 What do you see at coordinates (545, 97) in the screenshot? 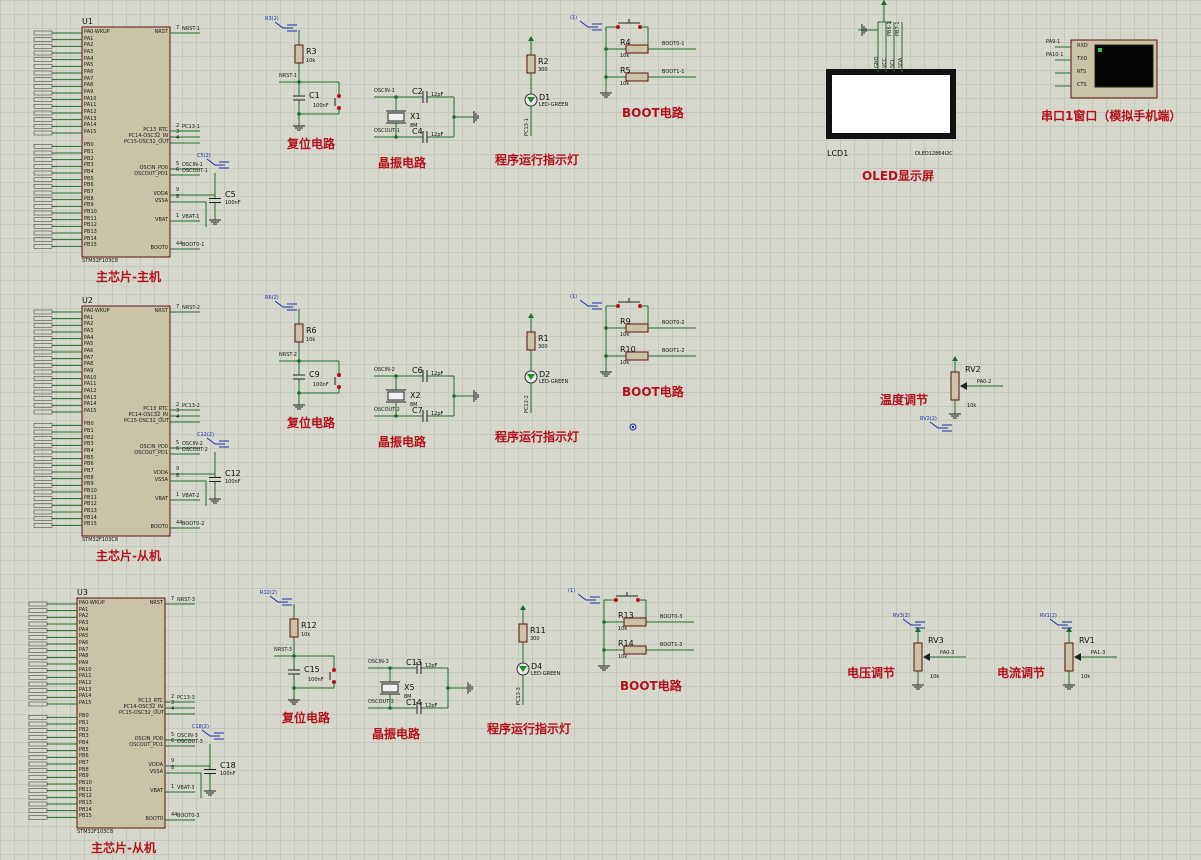
I see `led-ref: D1` at bounding box center [545, 97].